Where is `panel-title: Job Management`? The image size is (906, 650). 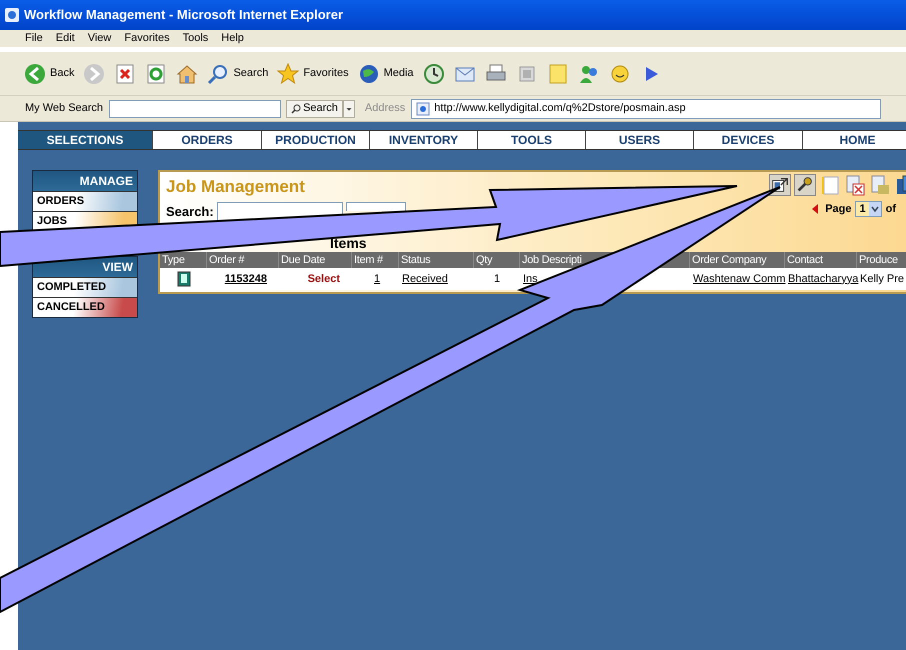 panel-title: Job Management is located at coordinates (236, 187).